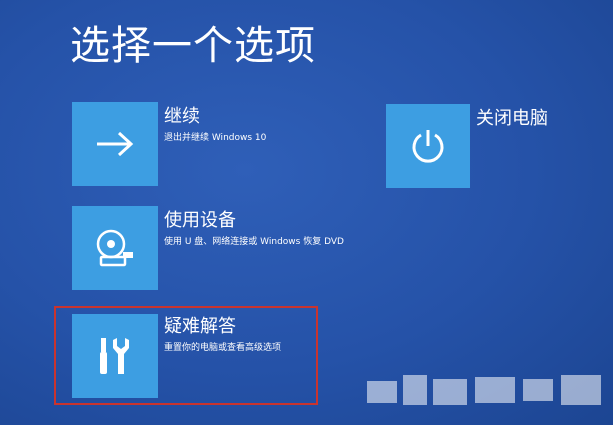 The width and height of the screenshot is (613, 425). I want to click on continue-tile, so click(115, 144).